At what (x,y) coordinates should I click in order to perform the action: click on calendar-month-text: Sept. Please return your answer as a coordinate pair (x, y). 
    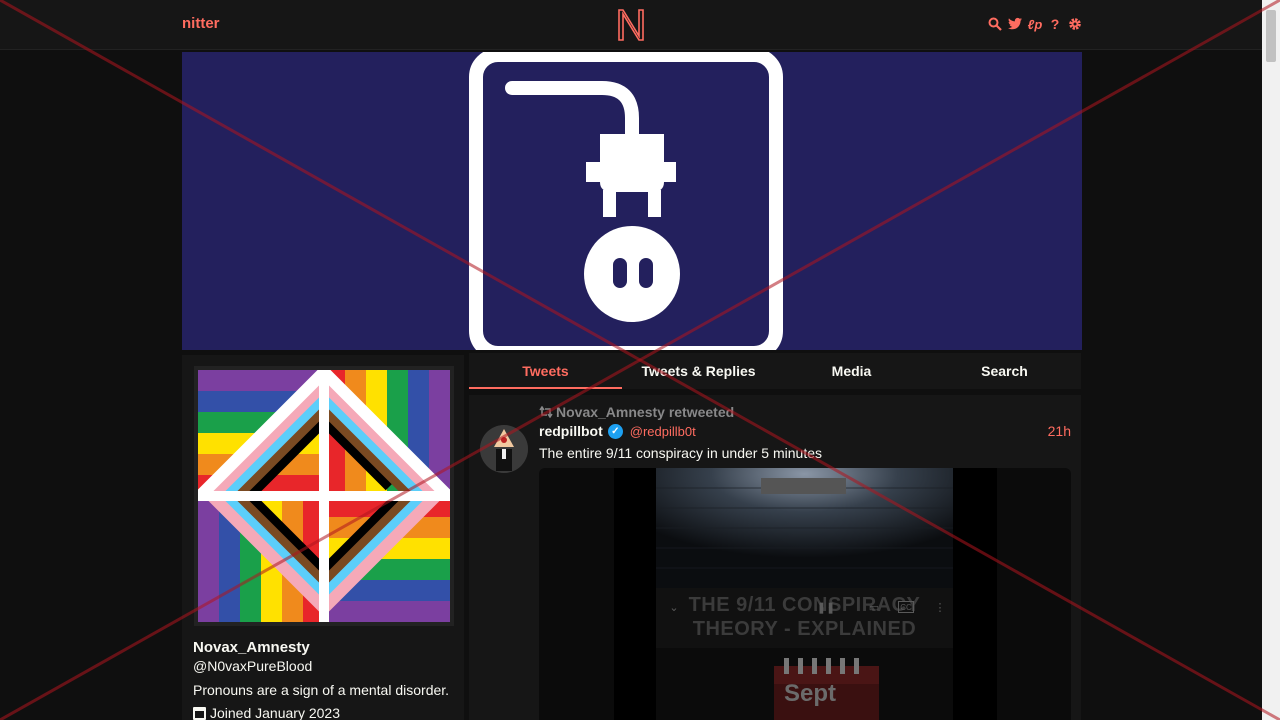
    Looking at the image, I should click on (810, 693).